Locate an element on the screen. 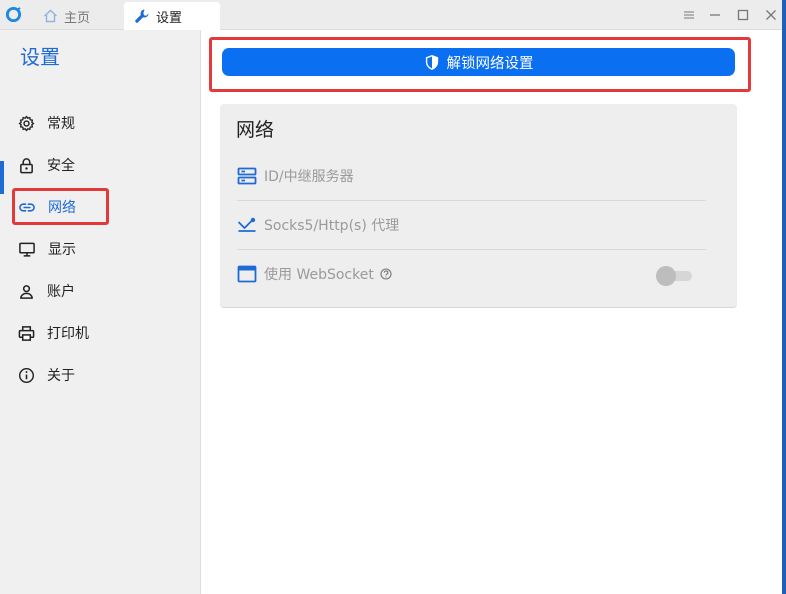  menu-icon is located at coordinates (689, 15).